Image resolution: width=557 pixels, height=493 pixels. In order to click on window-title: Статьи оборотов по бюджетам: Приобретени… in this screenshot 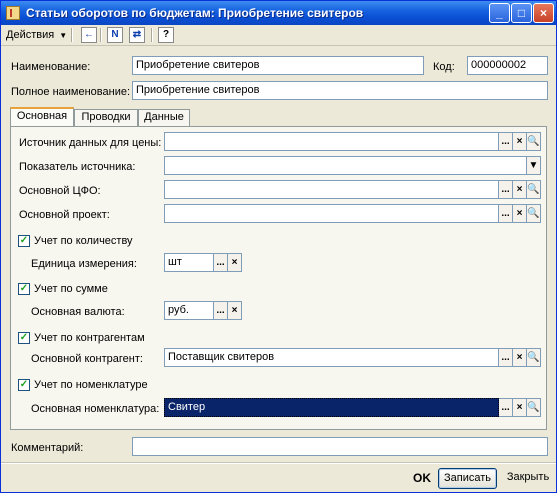, I will do `click(195, 13)`.